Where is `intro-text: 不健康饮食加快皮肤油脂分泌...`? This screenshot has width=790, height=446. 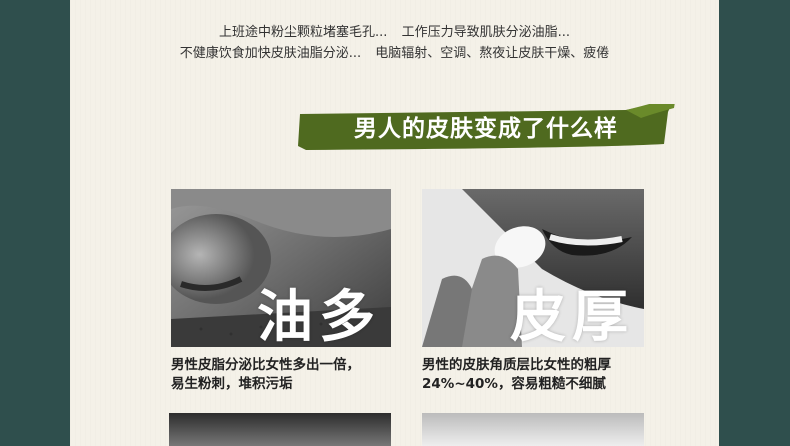 intro-text: 不健康饮食加快皮肤油脂分泌... is located at coordinates (270, 53).